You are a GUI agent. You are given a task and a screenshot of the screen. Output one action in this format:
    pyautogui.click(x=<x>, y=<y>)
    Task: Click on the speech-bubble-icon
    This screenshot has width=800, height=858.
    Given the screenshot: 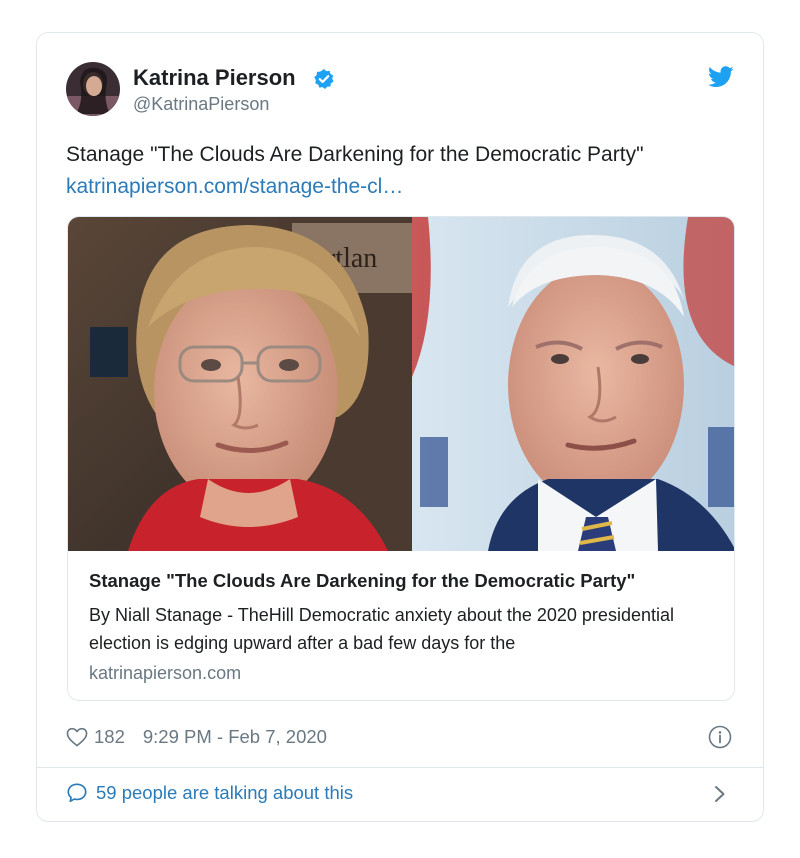 What is the action you would take?
    pyautogui.click(x=77, y=793)
    